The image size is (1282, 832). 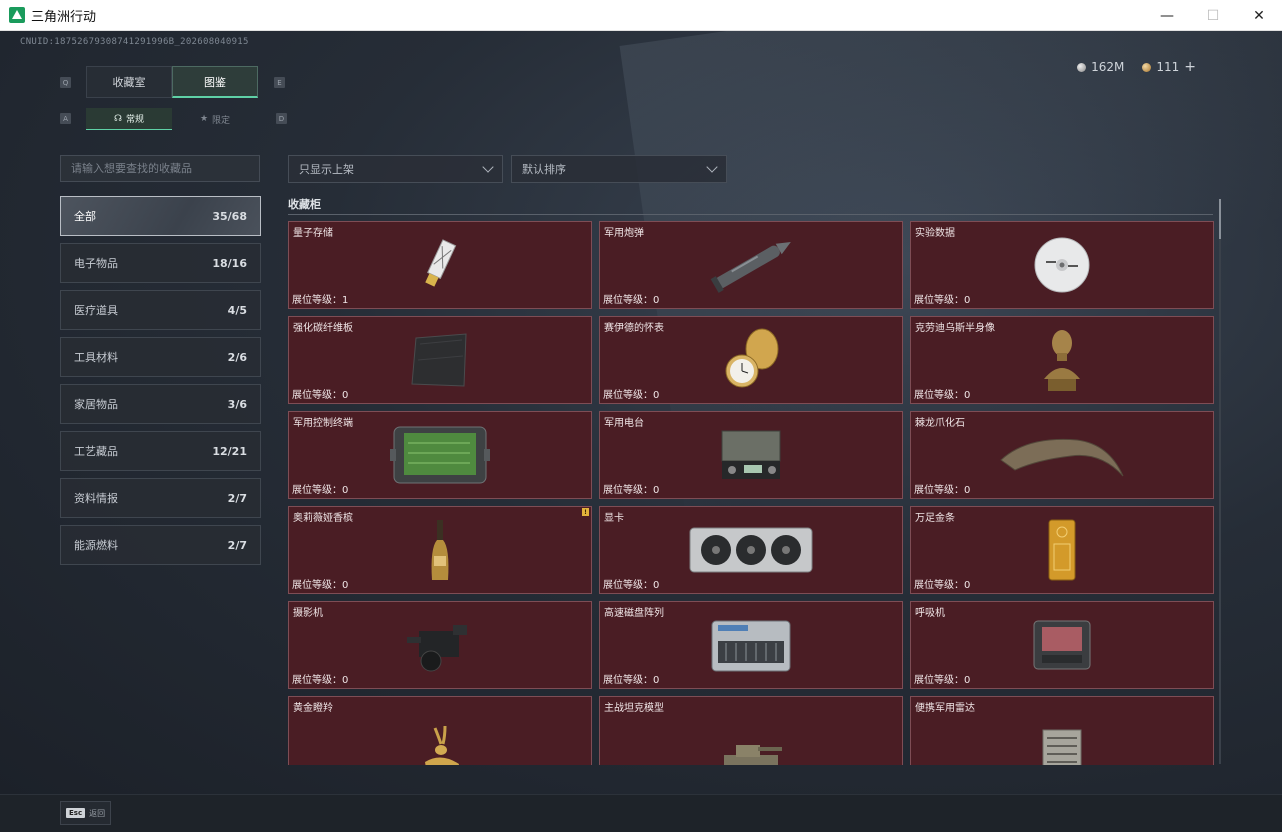 I want to click on golden-gazelle-icon, so click(x=442, y=745).